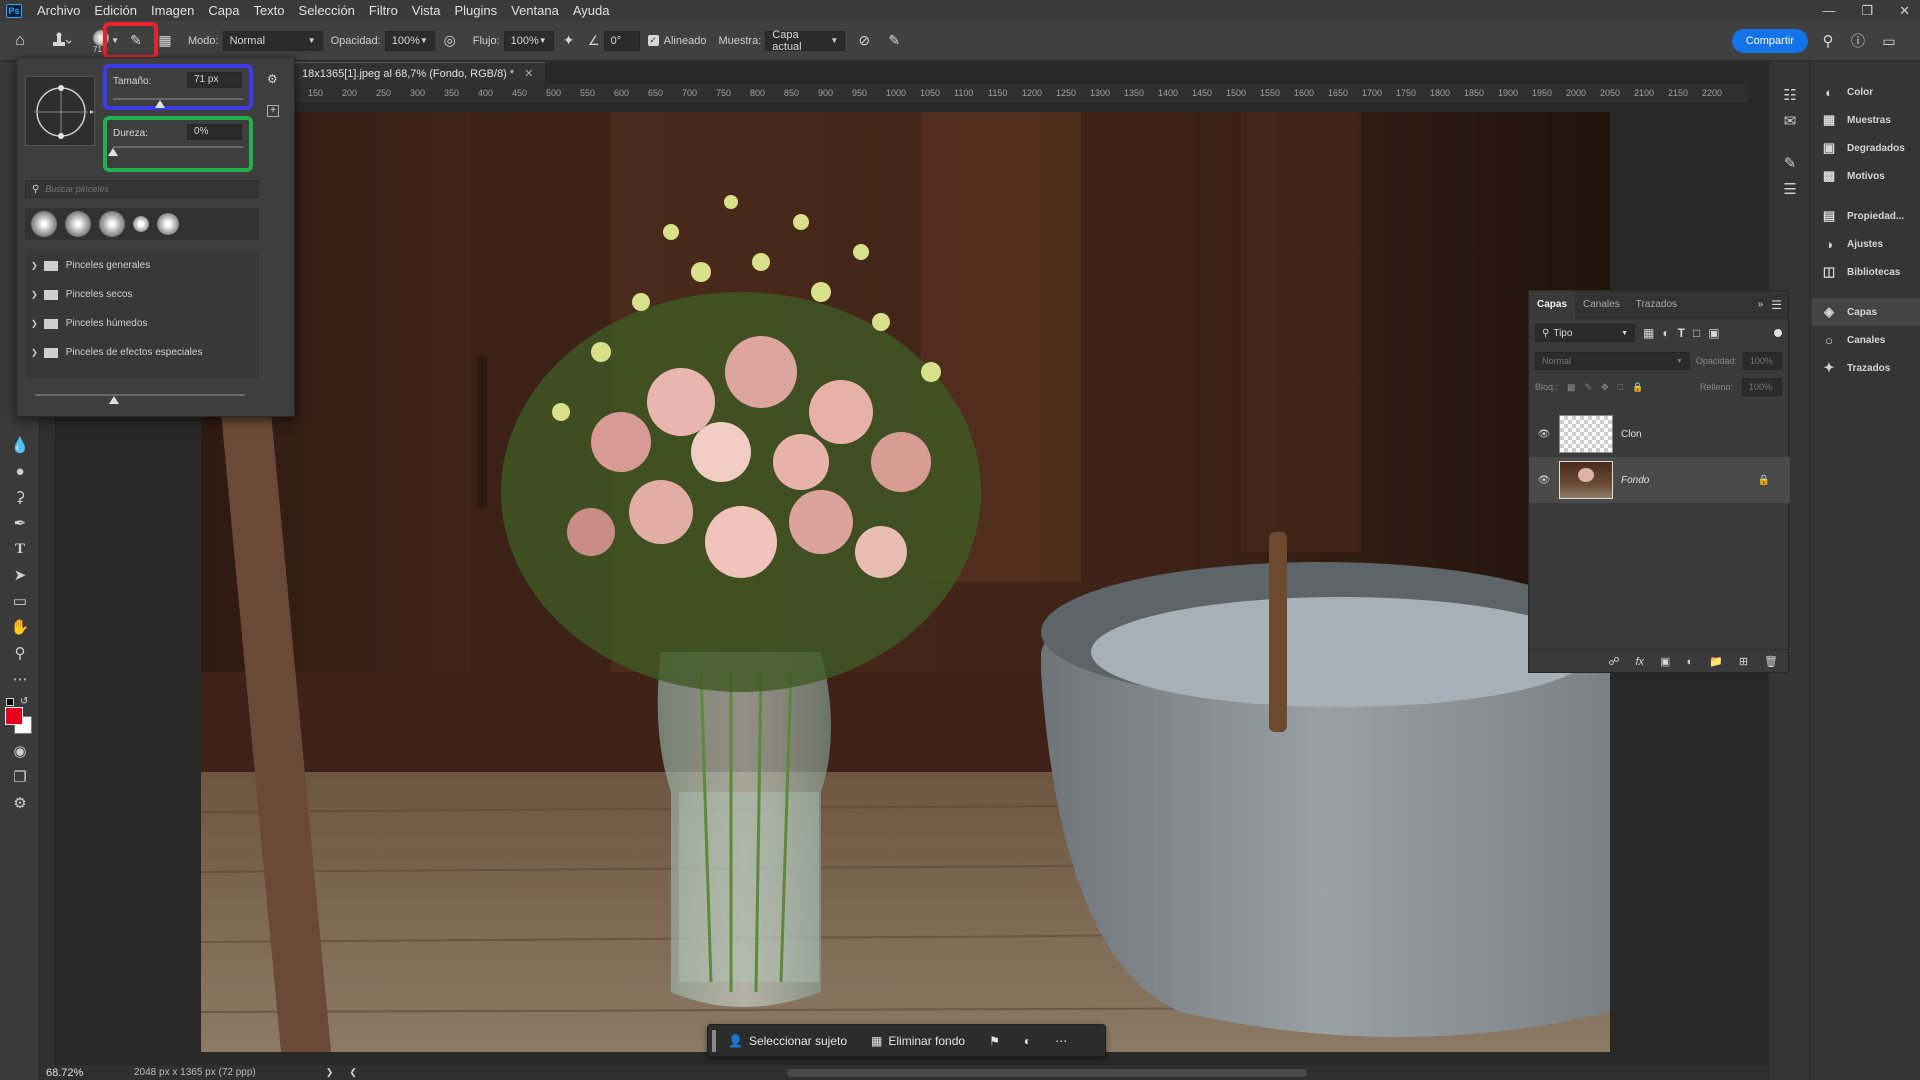 The height and width of the screenshot is (1080, 1920). I want to click on foreground-color-swatch, so click(14, 716).